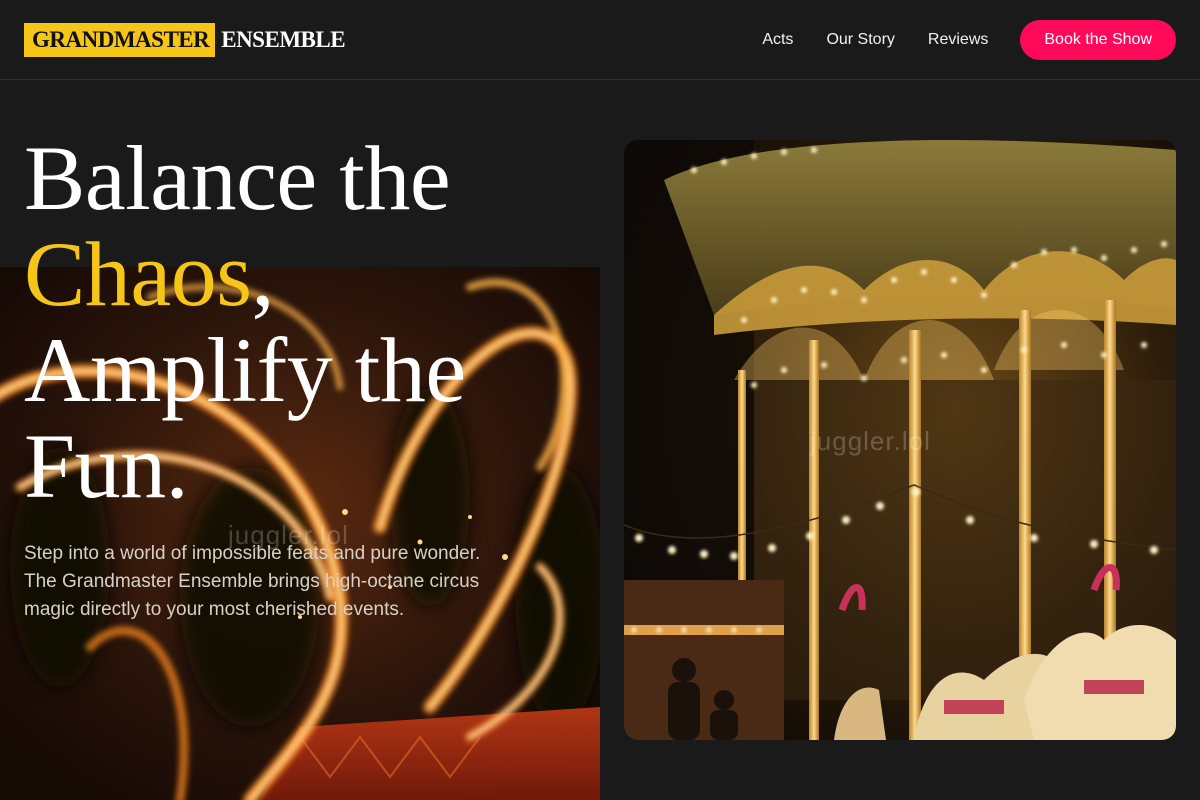 This screenshot has height=800, width=1200. Describe the element at coordinates (1098, 40) in the screenshot. I see `book-show-button: Book the Show` at that location.